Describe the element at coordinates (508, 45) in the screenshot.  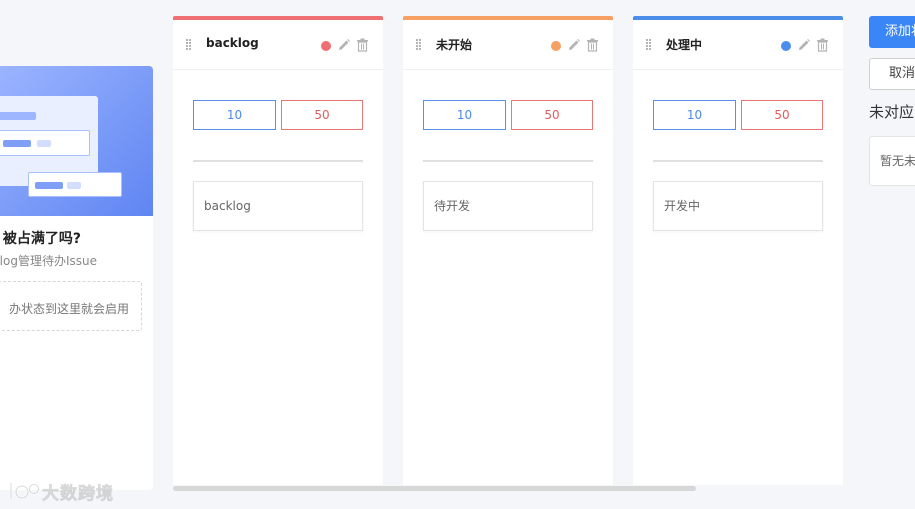
I see `column-header: 未开始` at that location.